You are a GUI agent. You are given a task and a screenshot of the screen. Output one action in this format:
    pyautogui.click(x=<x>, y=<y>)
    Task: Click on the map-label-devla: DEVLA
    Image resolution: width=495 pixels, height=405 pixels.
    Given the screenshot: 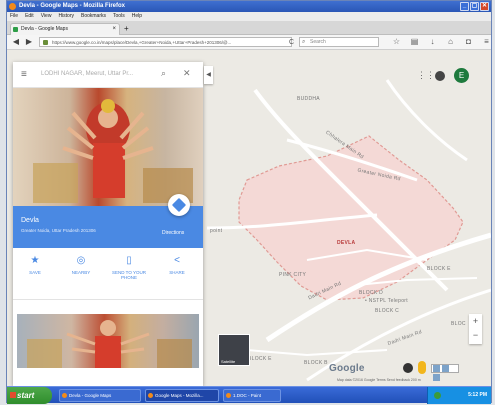 What is the action you would take?
    pyautogui.click(x=346, y=243)
    